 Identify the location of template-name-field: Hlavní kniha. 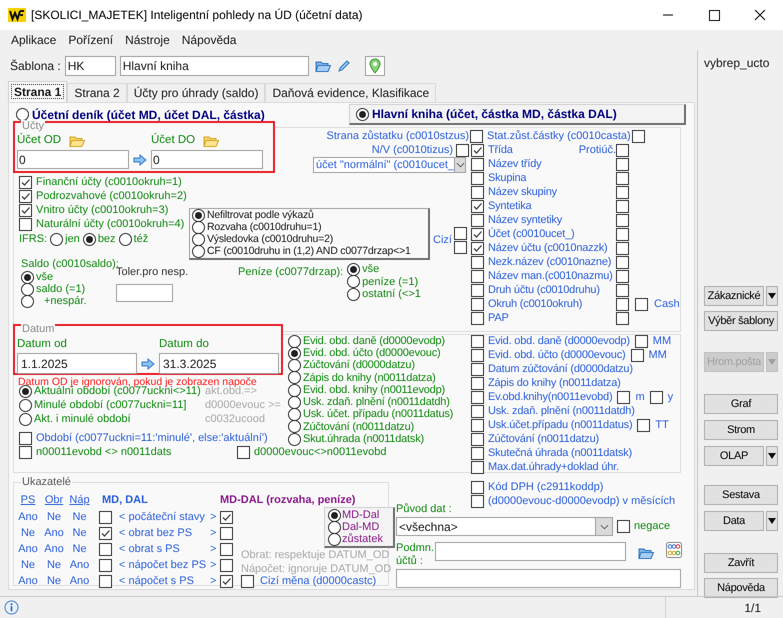
(214, 66).